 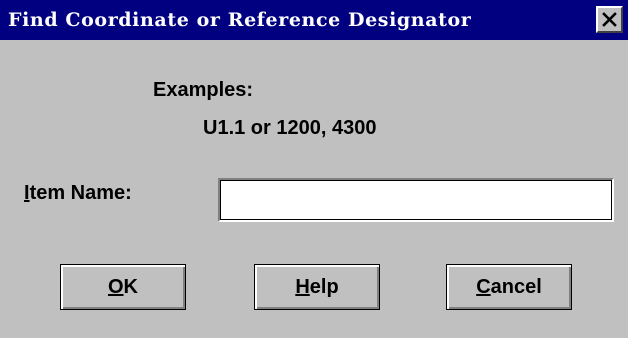 I want to click on ok-mnemonic: O, so click(x=115, y=287).